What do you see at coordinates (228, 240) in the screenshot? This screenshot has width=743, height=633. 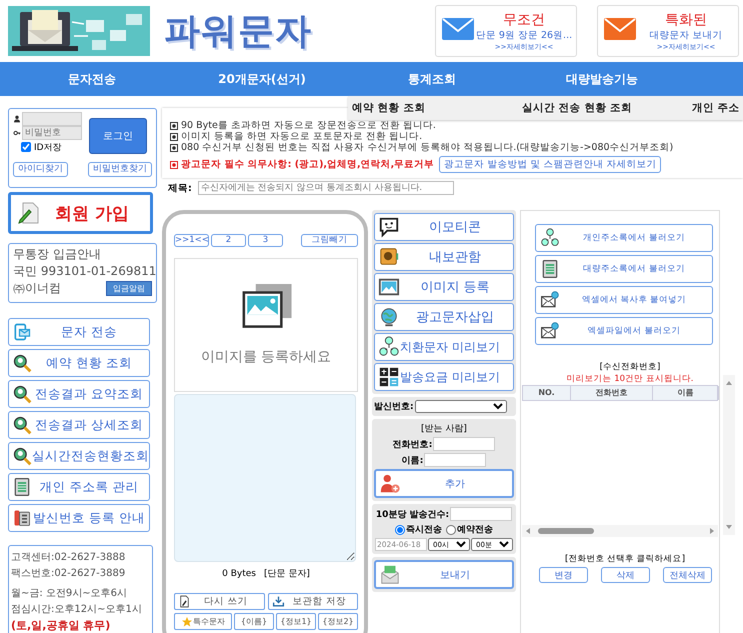 I see `page-button: 2` at bounding box center [228, 240].